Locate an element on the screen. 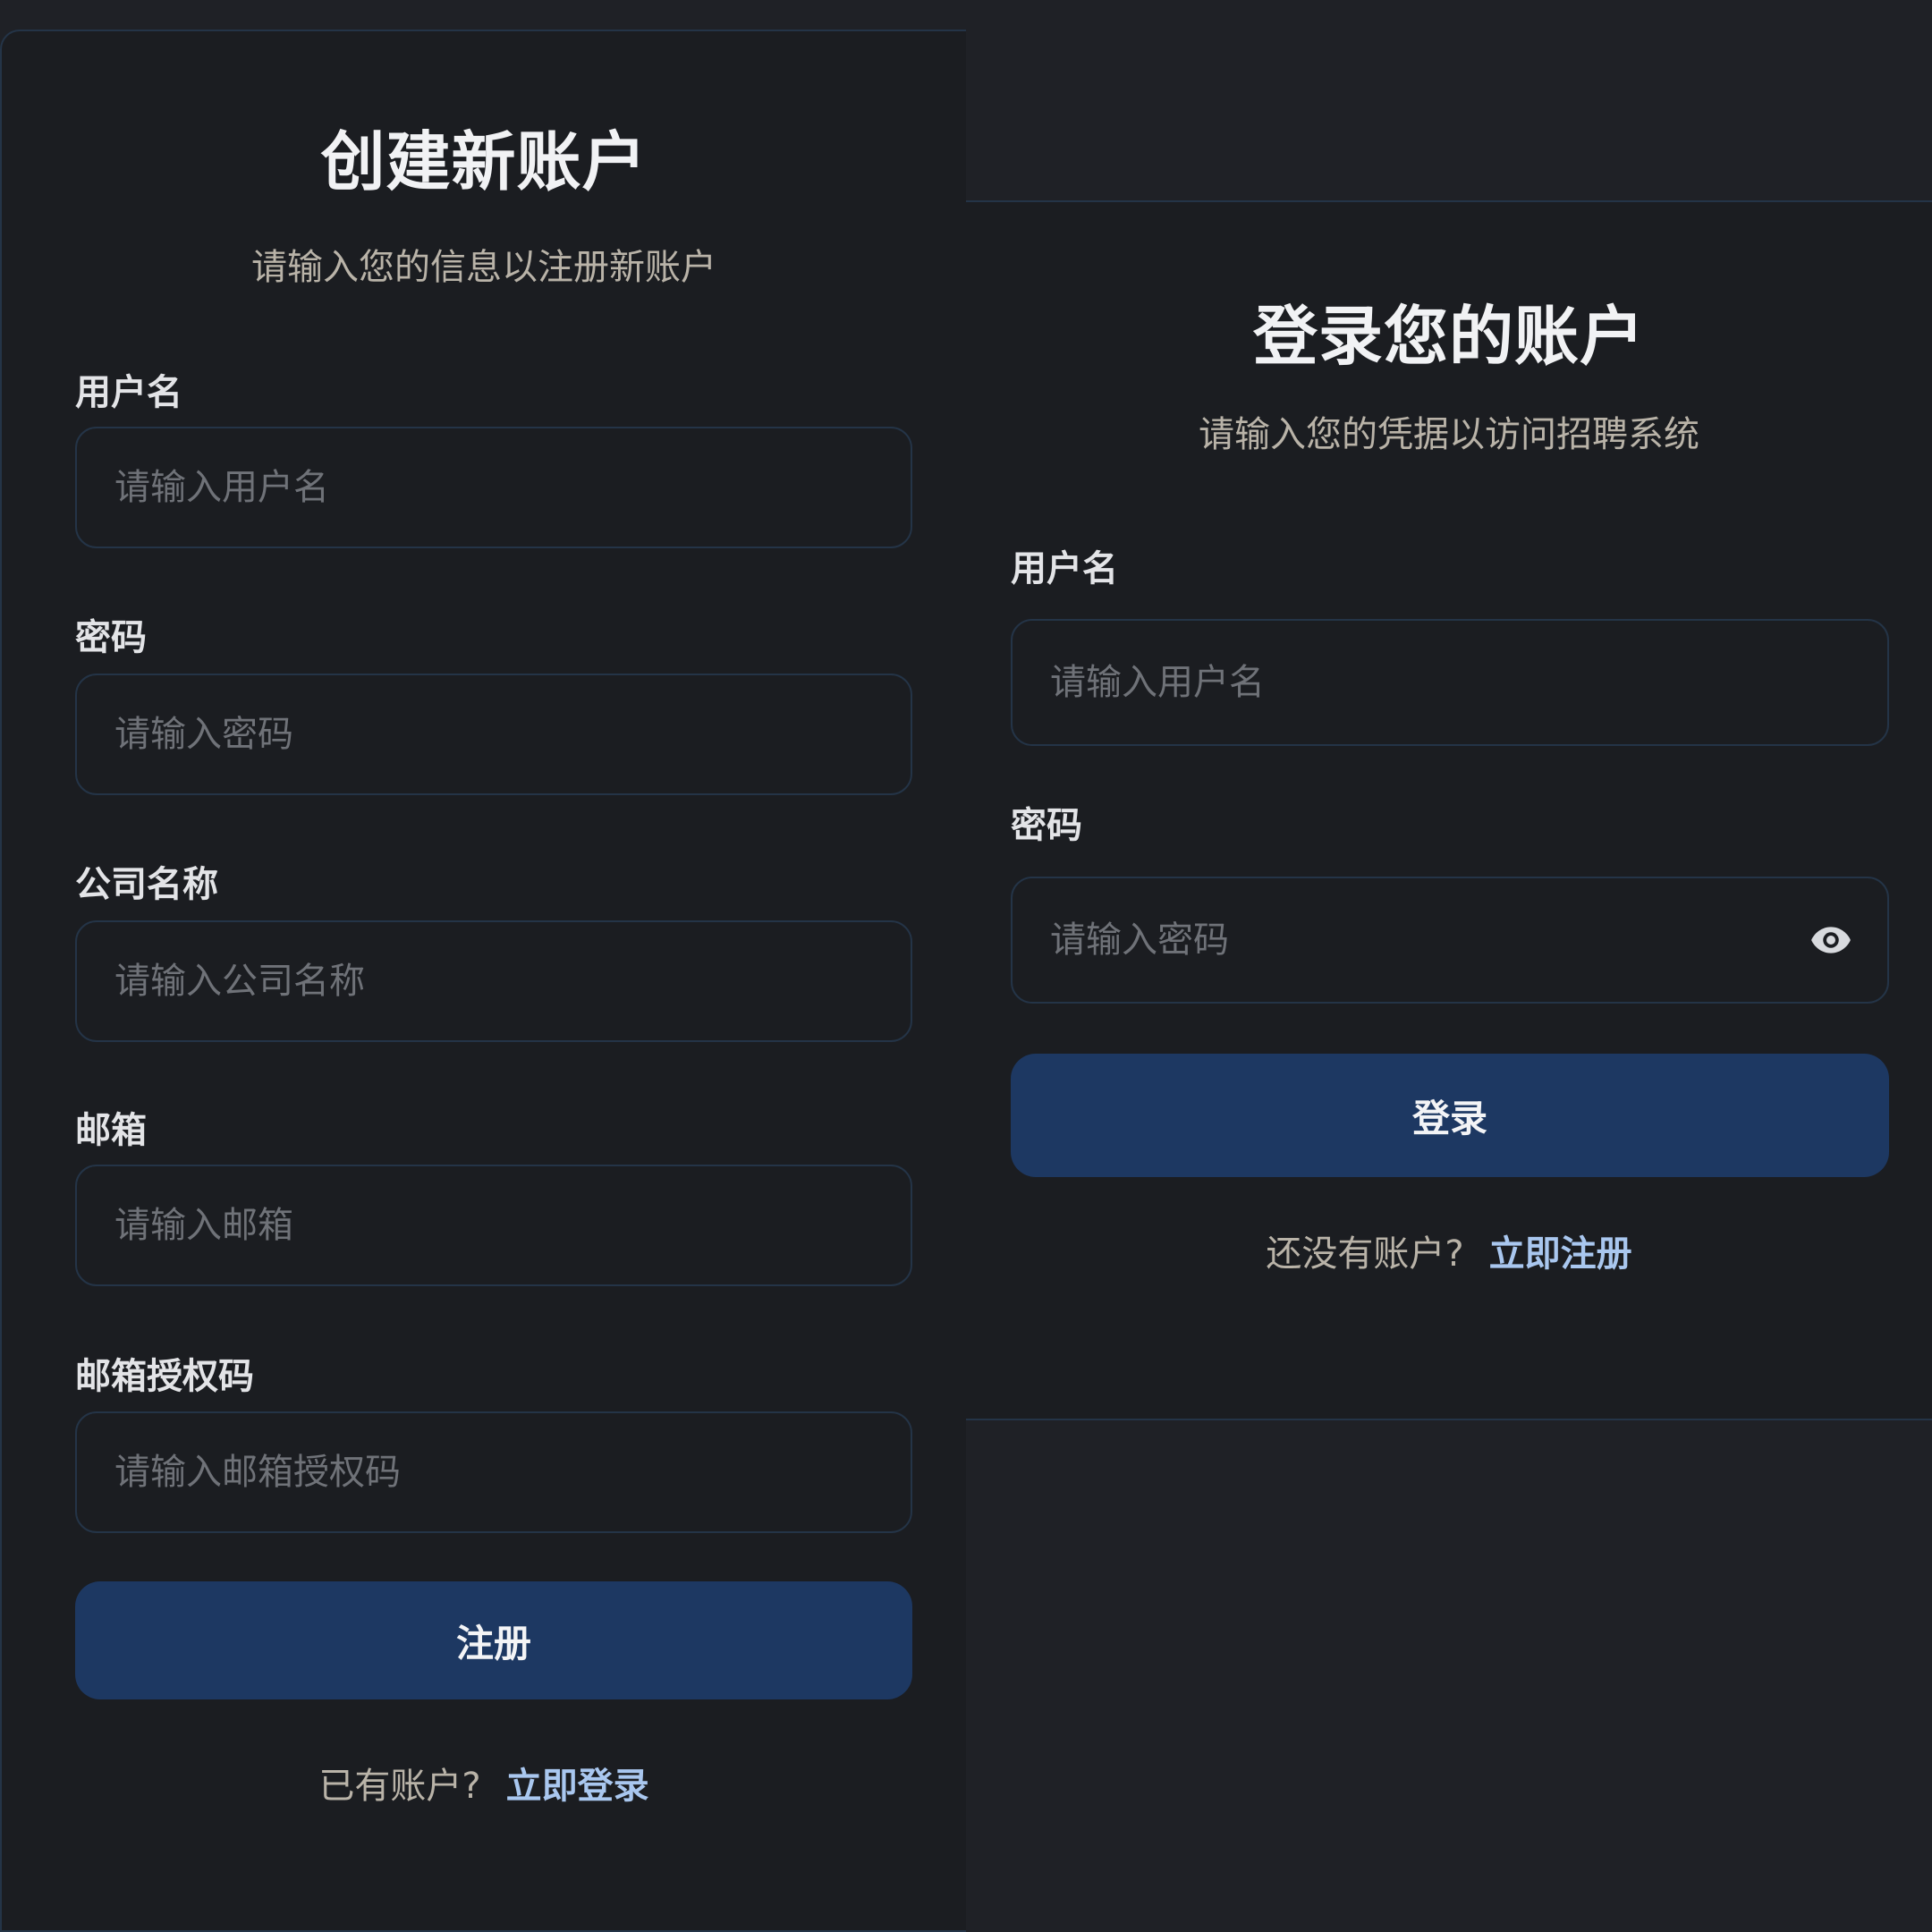 The height and width of the screenshot is (1932, 1932). register-company-input is located at coordinates (494, 981).